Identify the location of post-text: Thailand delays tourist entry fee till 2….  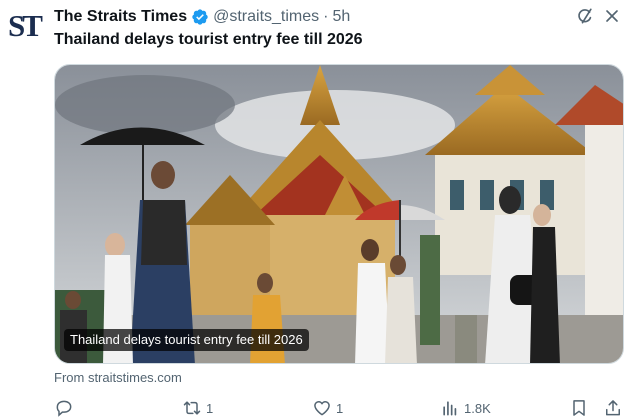
(208, 39).